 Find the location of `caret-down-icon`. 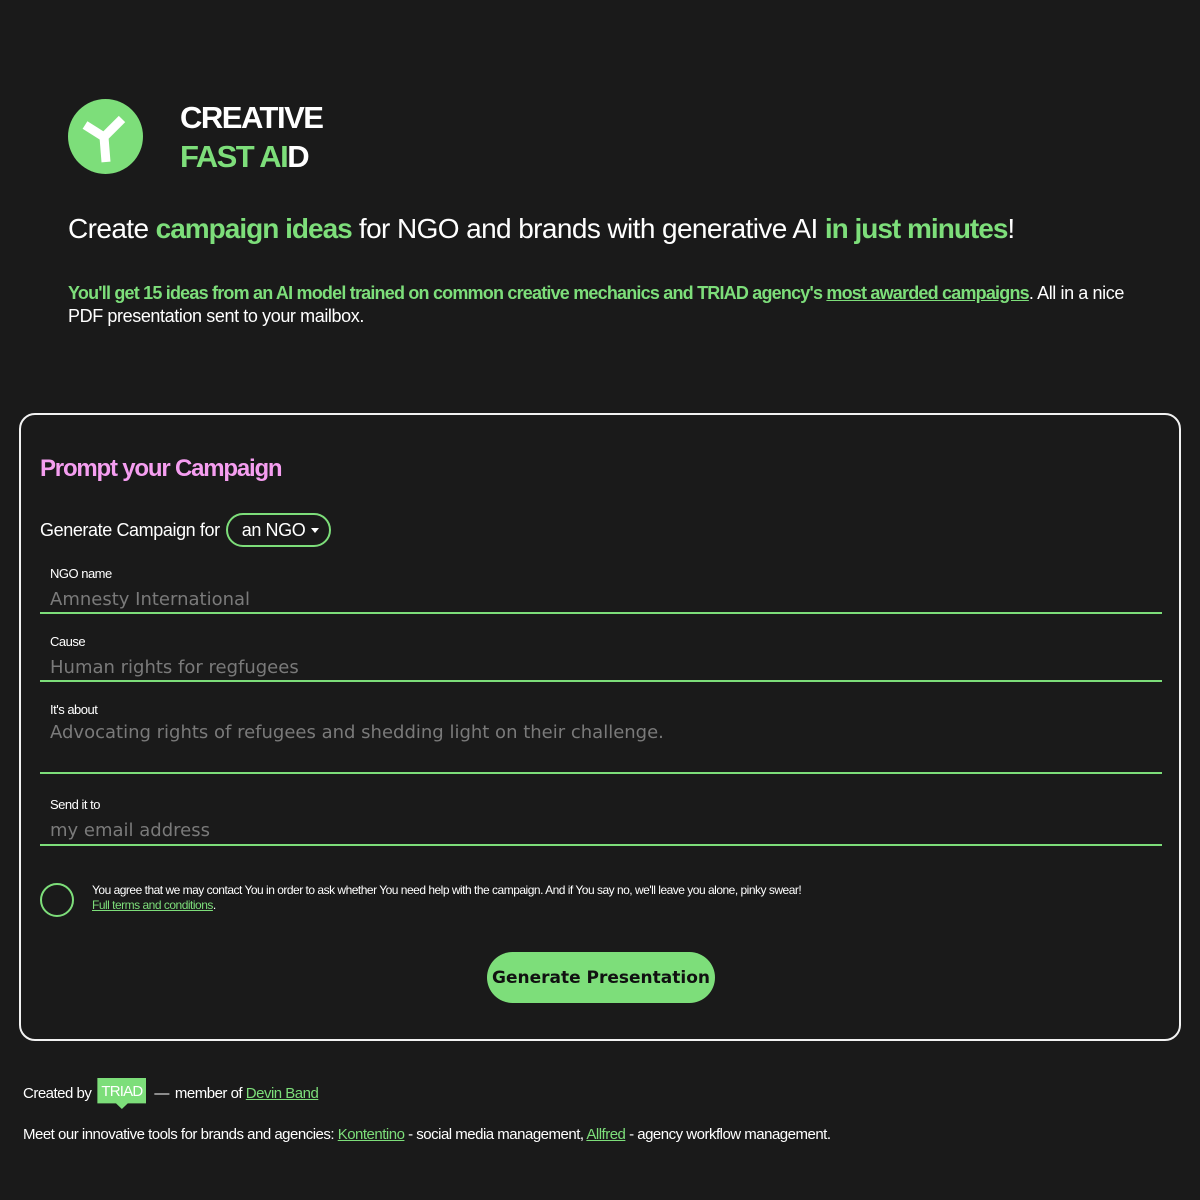

caret-down-icon is located at coordinates (315, 530).